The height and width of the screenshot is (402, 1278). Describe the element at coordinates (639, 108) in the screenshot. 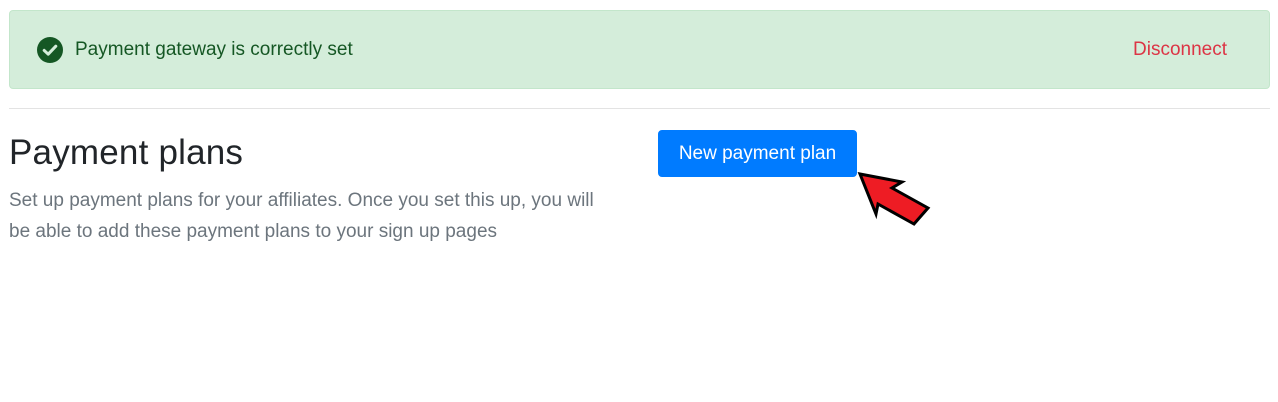

I see `section-divider` at that location.